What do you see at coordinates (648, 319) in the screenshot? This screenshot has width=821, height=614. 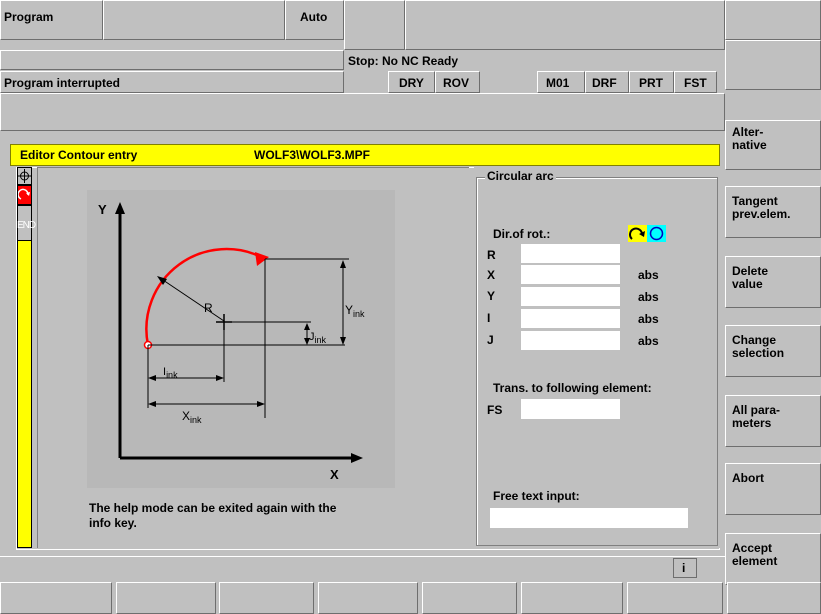 I see `param-i-unit: abs` at bounding box center [648, 319].